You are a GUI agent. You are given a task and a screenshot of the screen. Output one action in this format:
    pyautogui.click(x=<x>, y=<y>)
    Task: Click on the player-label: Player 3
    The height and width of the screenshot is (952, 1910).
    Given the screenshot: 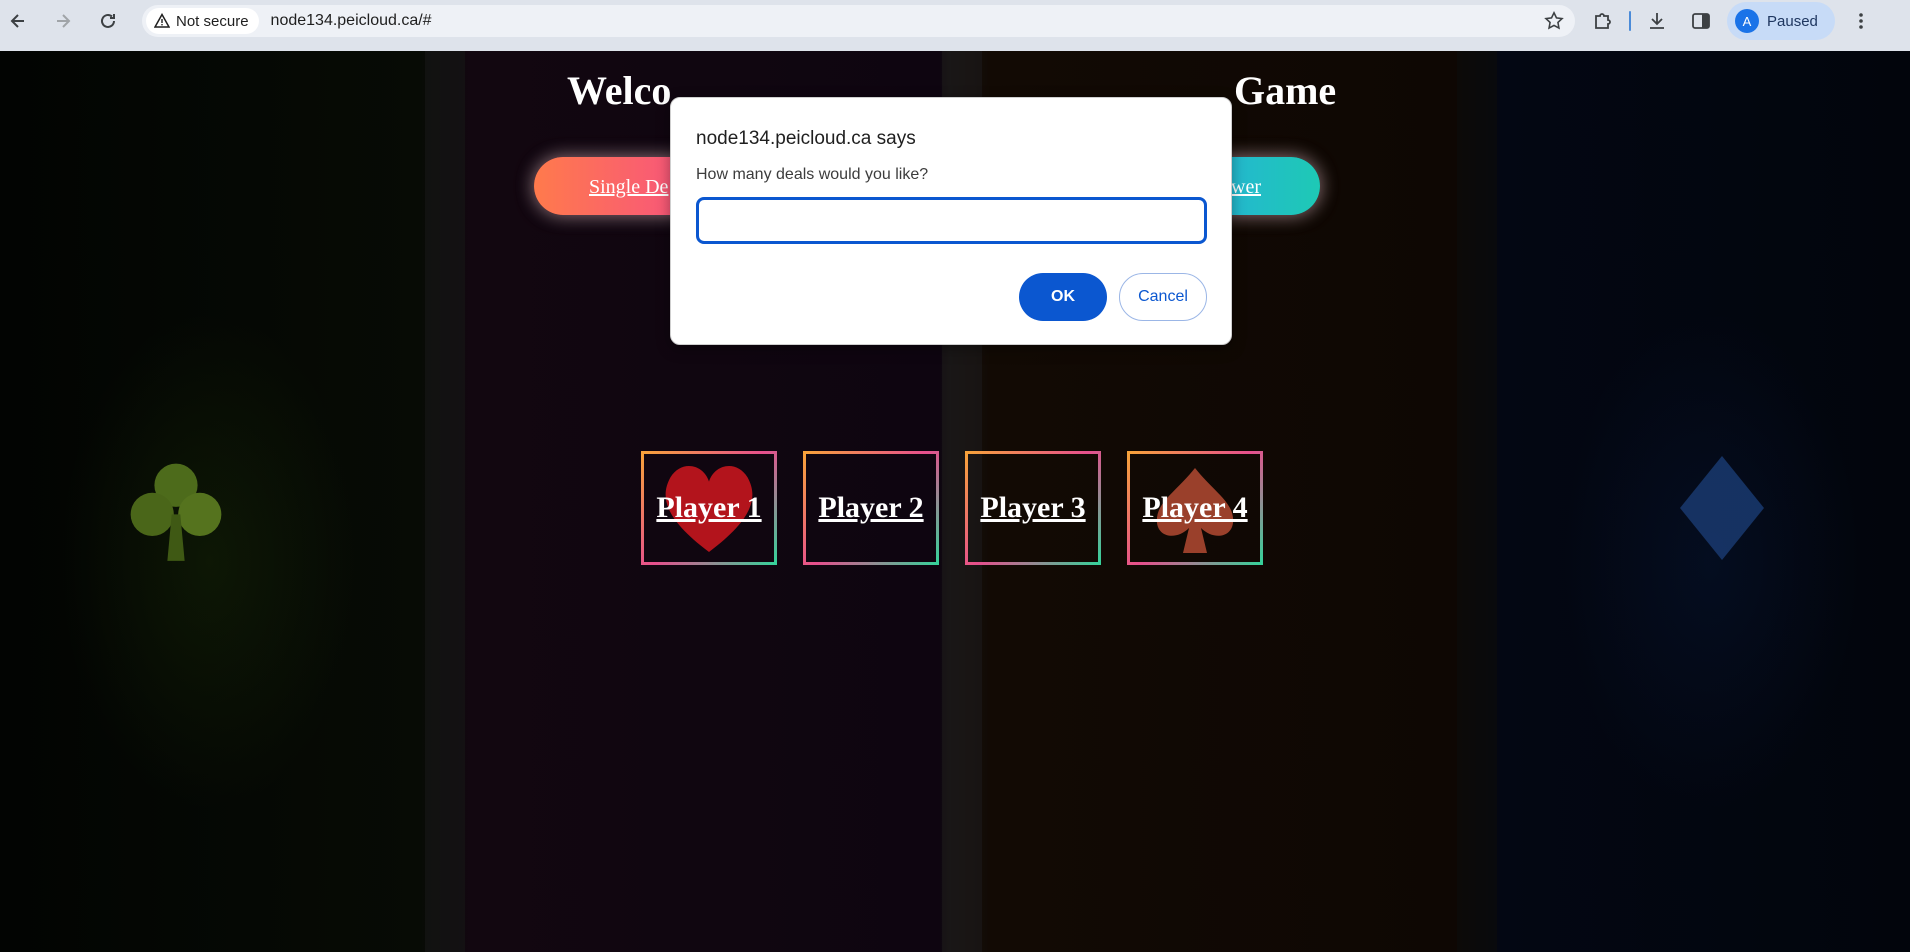 What is the action you would take?
    pyautogui.click(x=1033, y=507)
    